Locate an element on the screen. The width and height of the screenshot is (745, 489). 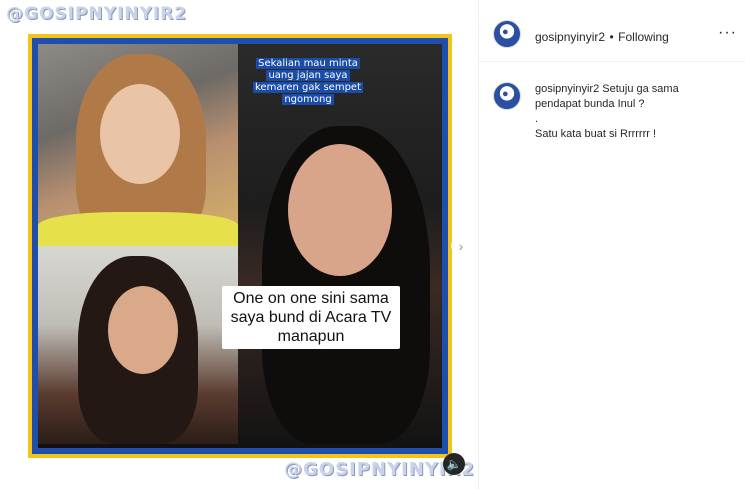
watermark-top: @GOSIPNYINYIR2 is located at coordinates (97, 14).